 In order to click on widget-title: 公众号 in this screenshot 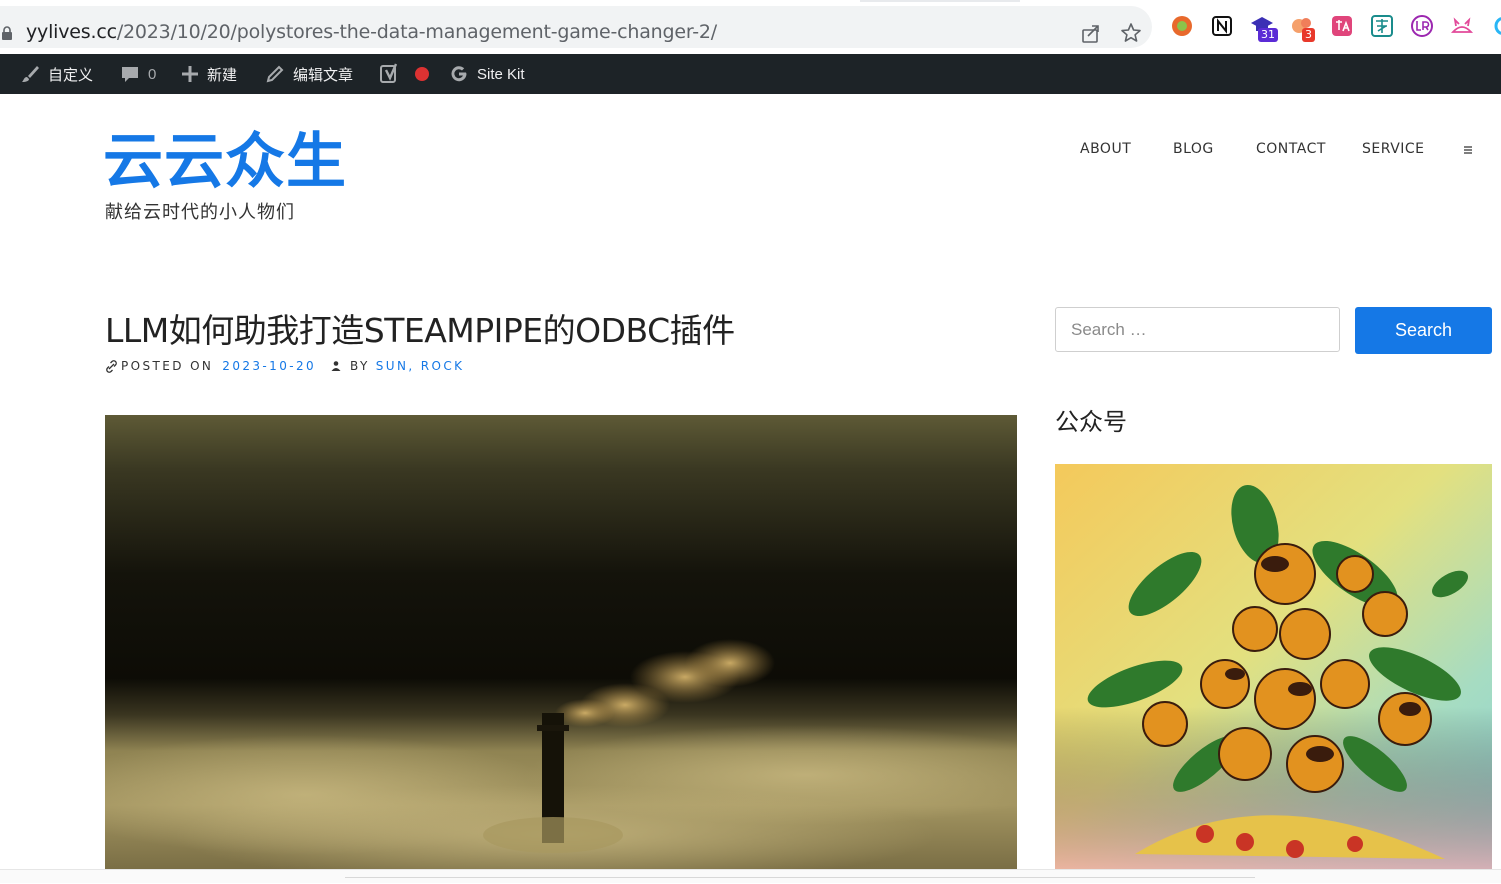, I will do `click(1091, 422)`.